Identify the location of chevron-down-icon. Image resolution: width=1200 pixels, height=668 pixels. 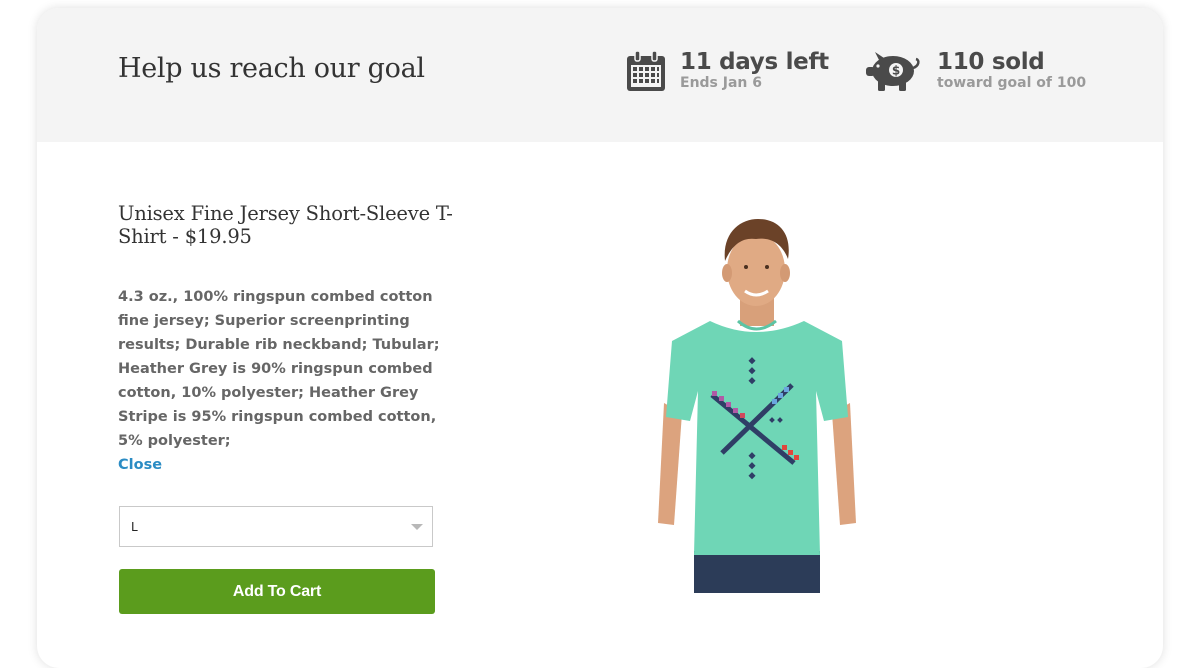
(417, 527).